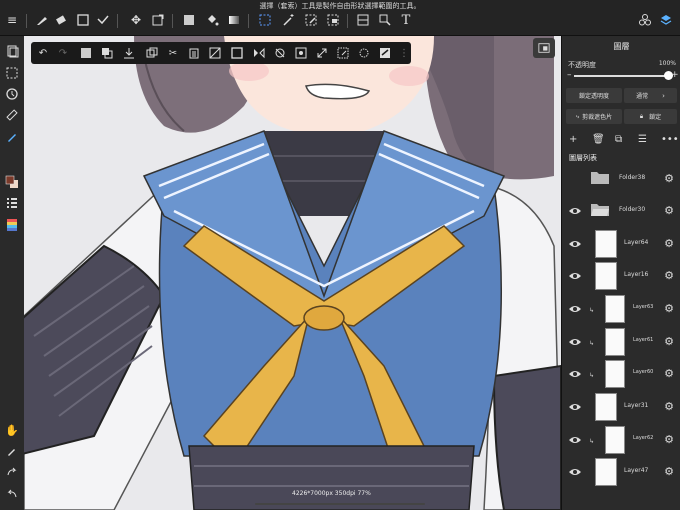 This screenshot has height=510, width=680. What do you see at coordinates (621, 179) in the screenshot?
I see `layer-row: Folder38 ⚙` at bounding box center [621, 179].